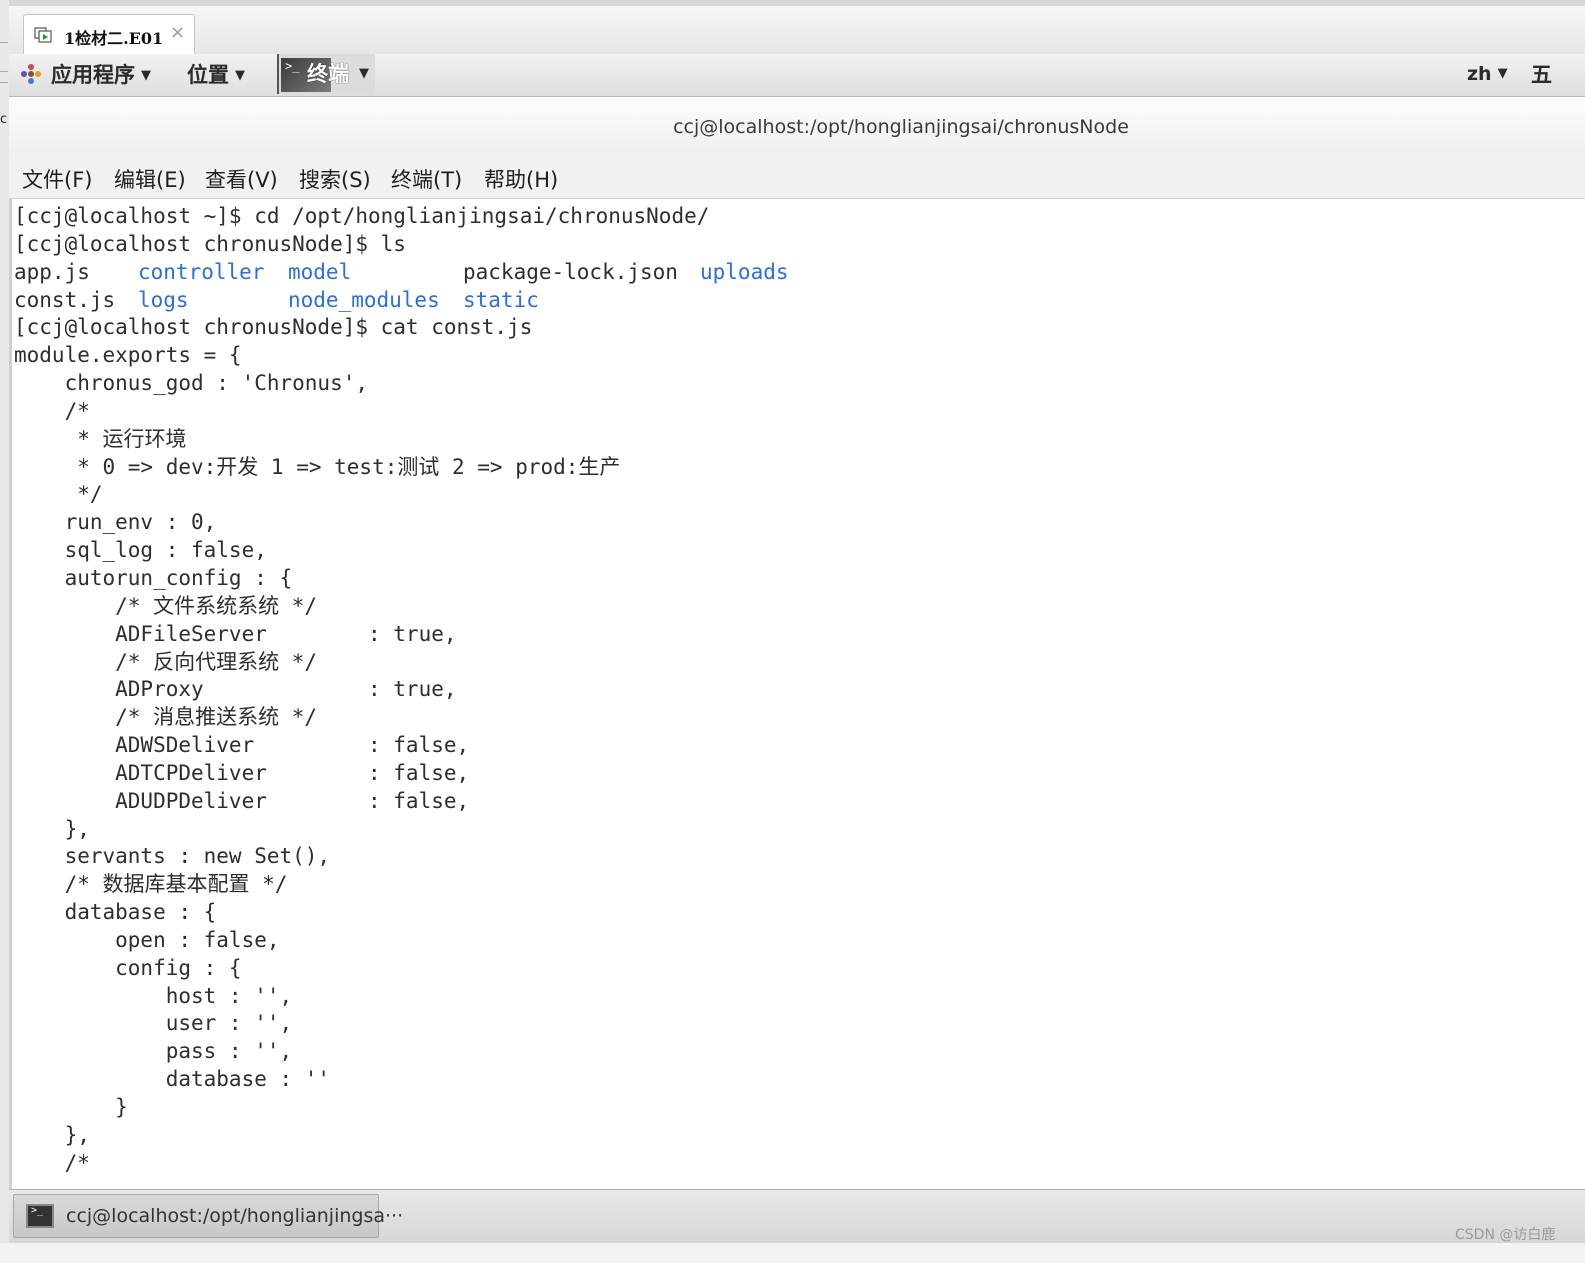 This screenshot has height=1263, width=1585. I want to click on terminal-line: host : '',, so click(153, 995).